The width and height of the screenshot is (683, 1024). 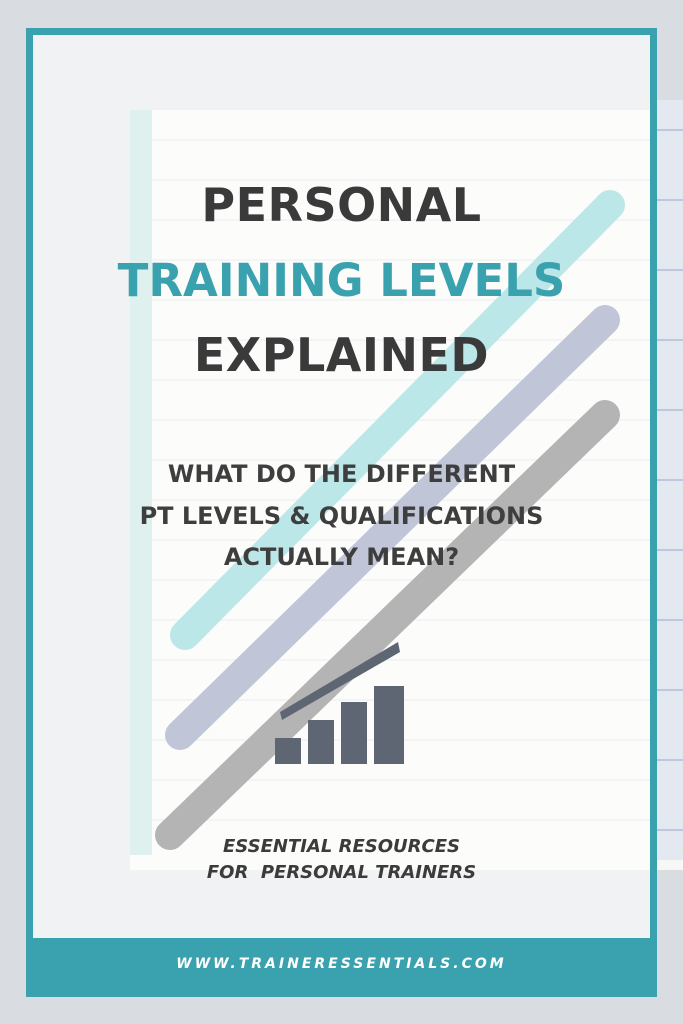 I want to click on headline-line-2: TRAINING LEVELS, so click(x=341, y=280).